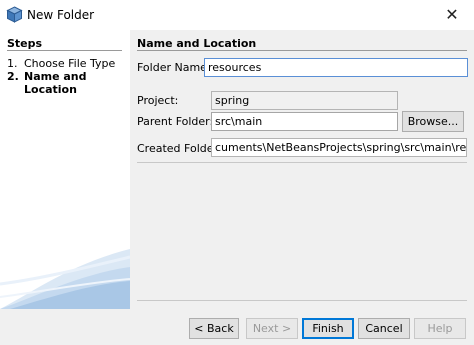 The image size is (474, 345). Describe the element at coordinates (64, 50) in the screenshot. I see `steps-divider` at that location.